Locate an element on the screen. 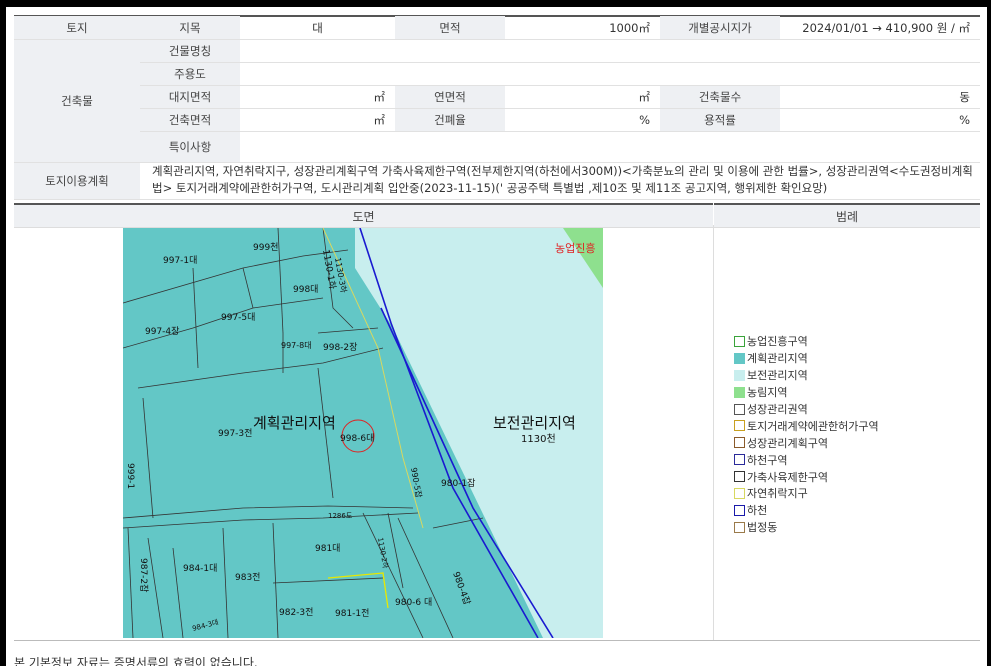  map-parcel-label: 999천 is located at coordinates (265, 247).